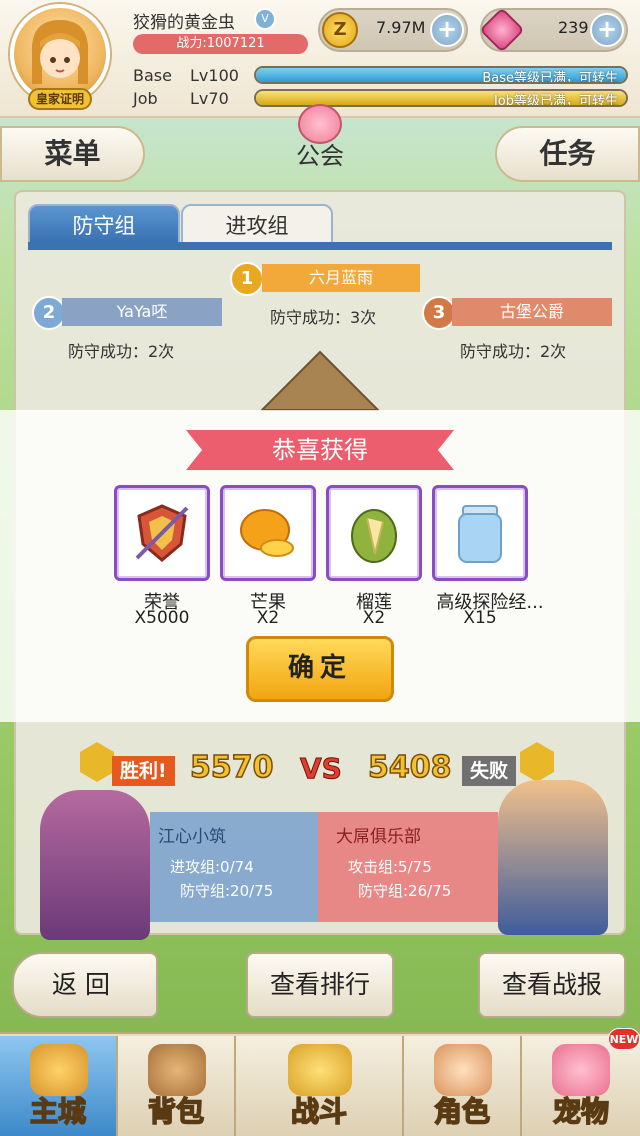  I want to click on reward-item-qty: X5000, so click(162, 618).